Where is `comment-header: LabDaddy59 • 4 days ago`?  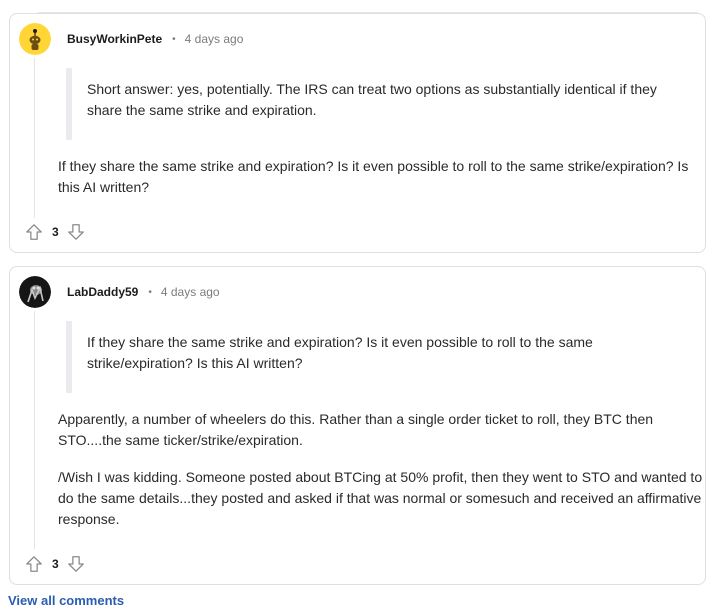 comment-header: LabDaddy59 • 4 days ago is located at coordinates (119, 292).